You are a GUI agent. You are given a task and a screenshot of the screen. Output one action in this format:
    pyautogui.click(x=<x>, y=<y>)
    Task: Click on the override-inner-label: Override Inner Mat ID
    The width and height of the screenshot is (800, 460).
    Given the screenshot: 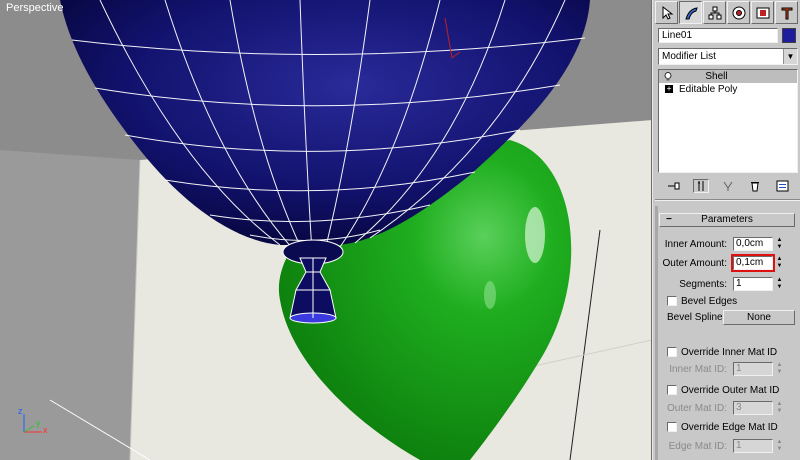 What is the action you would take?
    pyautogui.click(x=729, y=352)
    